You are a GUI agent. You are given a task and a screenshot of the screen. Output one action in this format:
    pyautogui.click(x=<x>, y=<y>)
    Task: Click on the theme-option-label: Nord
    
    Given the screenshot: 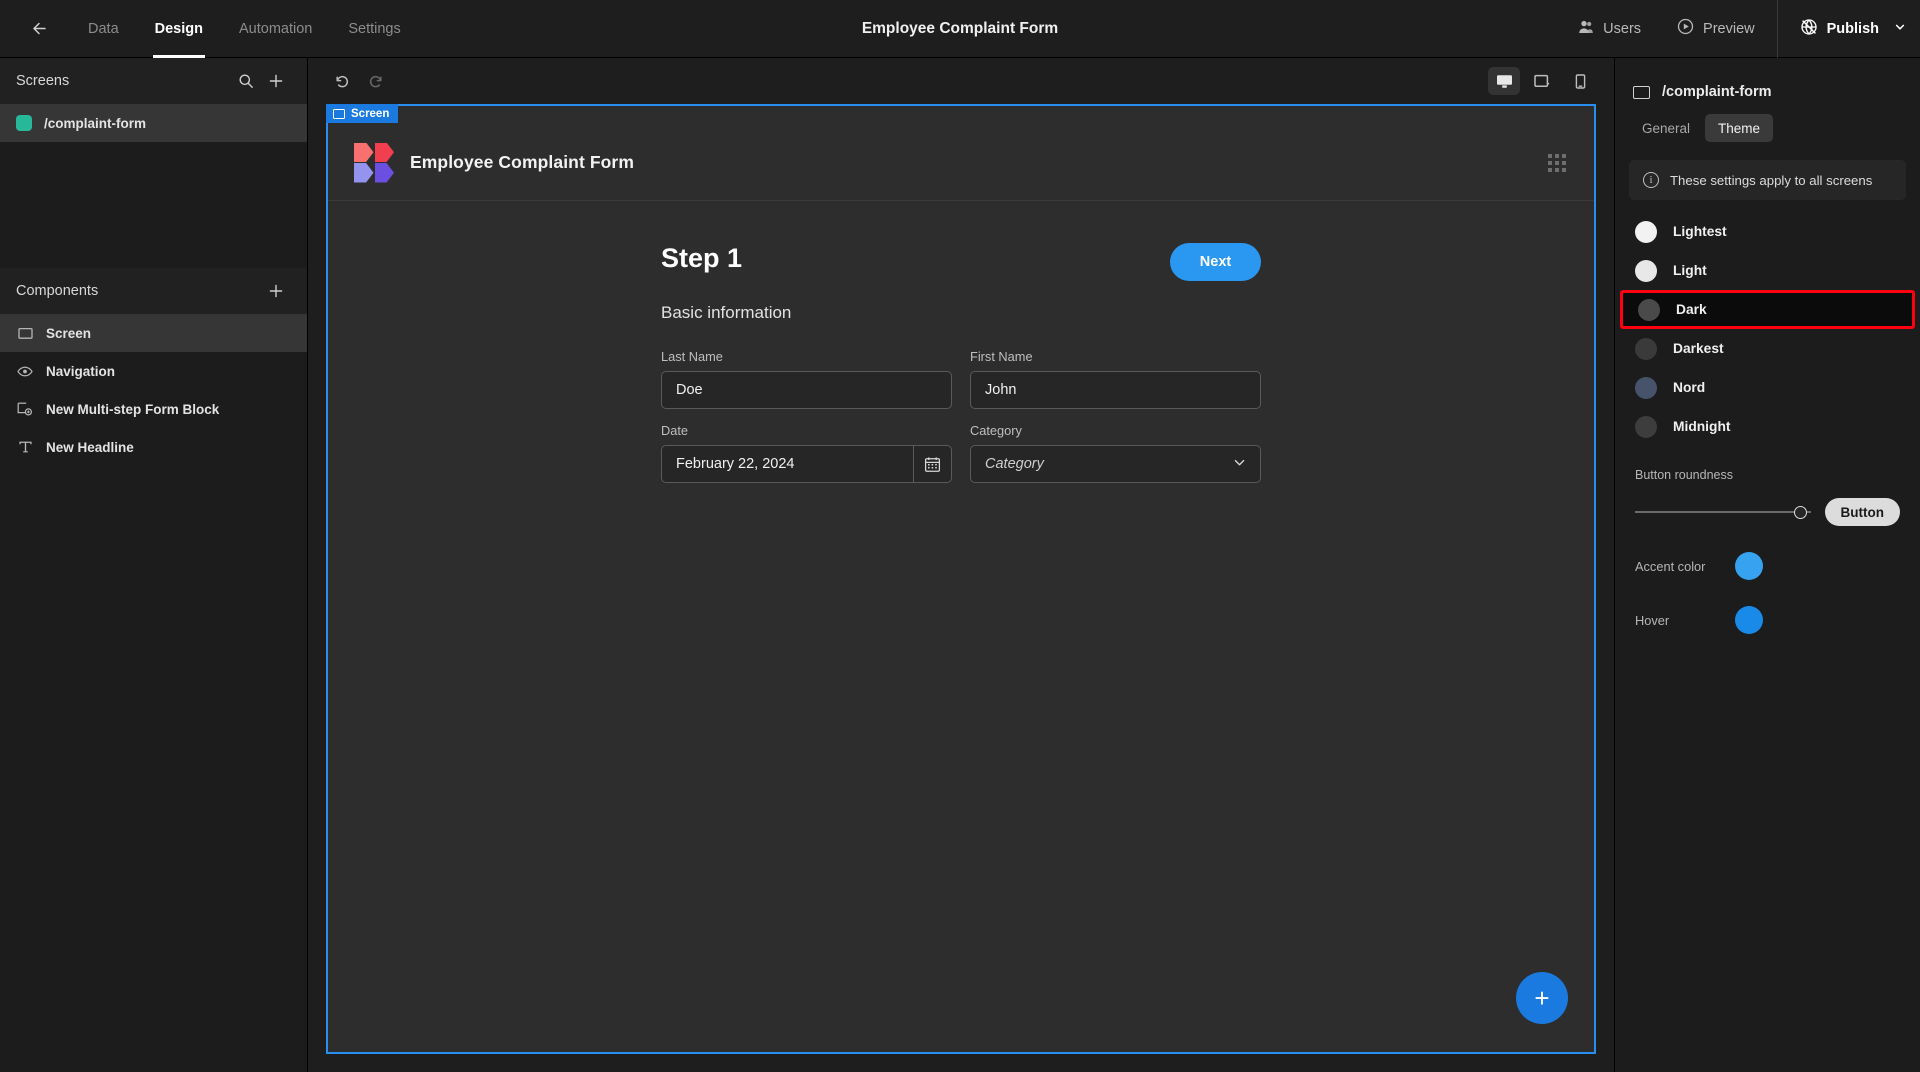 What is the action you would take?
    pyautogui.click(x=1689, y=387)
    